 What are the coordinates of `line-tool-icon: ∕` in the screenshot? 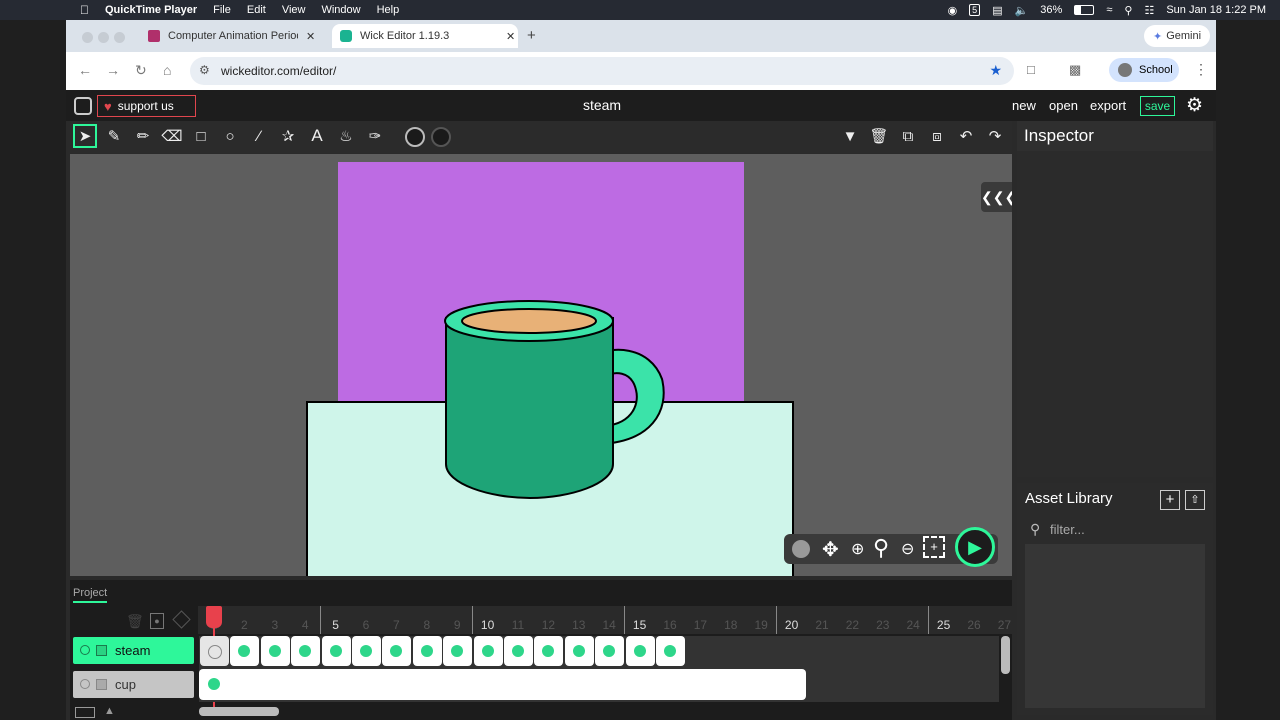 It's located at (259, 136).